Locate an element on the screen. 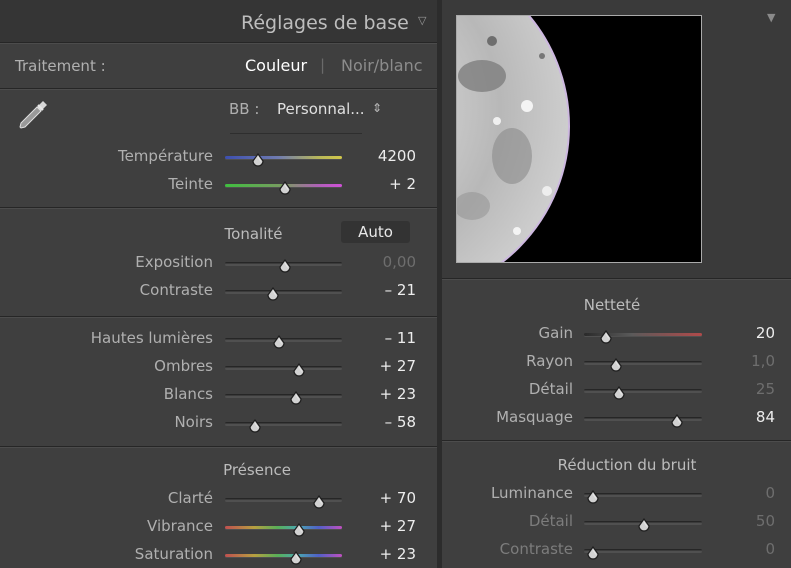  sharpening-section-label: Netteté is located at coordinates (612, 305).